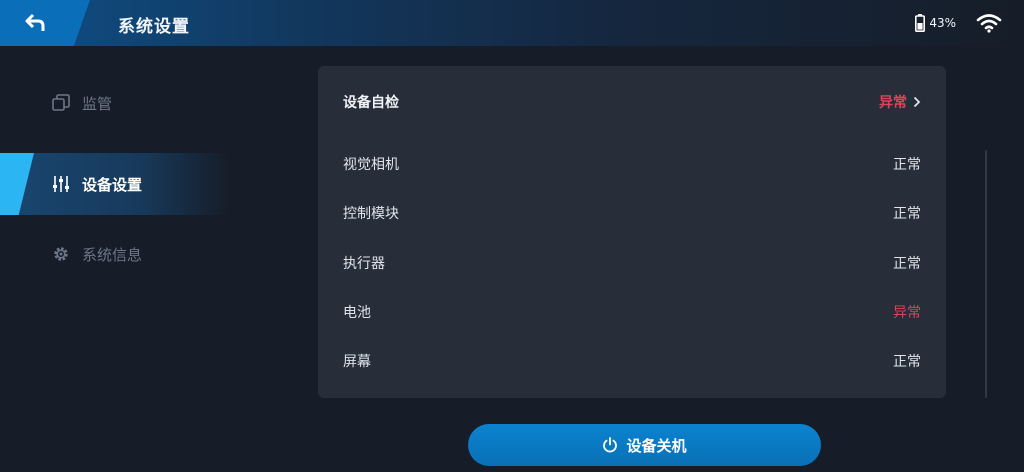 The image size is (1024, 472). I want to click on sidebar-item-monitor: 监管, so click(115, 103).